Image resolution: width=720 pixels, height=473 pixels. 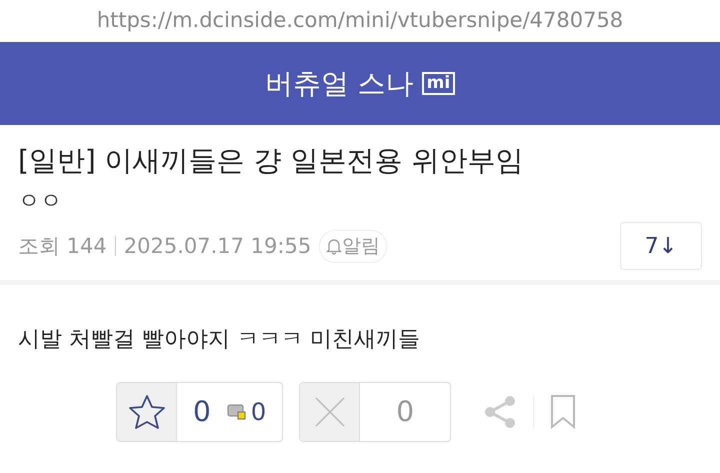 What do you see at coordinates (270, 161) in the screenshot?
I see `post-title: [일반] 이새끼들은 걍 일본전용 위안부임` at bounding box center [270, 161].